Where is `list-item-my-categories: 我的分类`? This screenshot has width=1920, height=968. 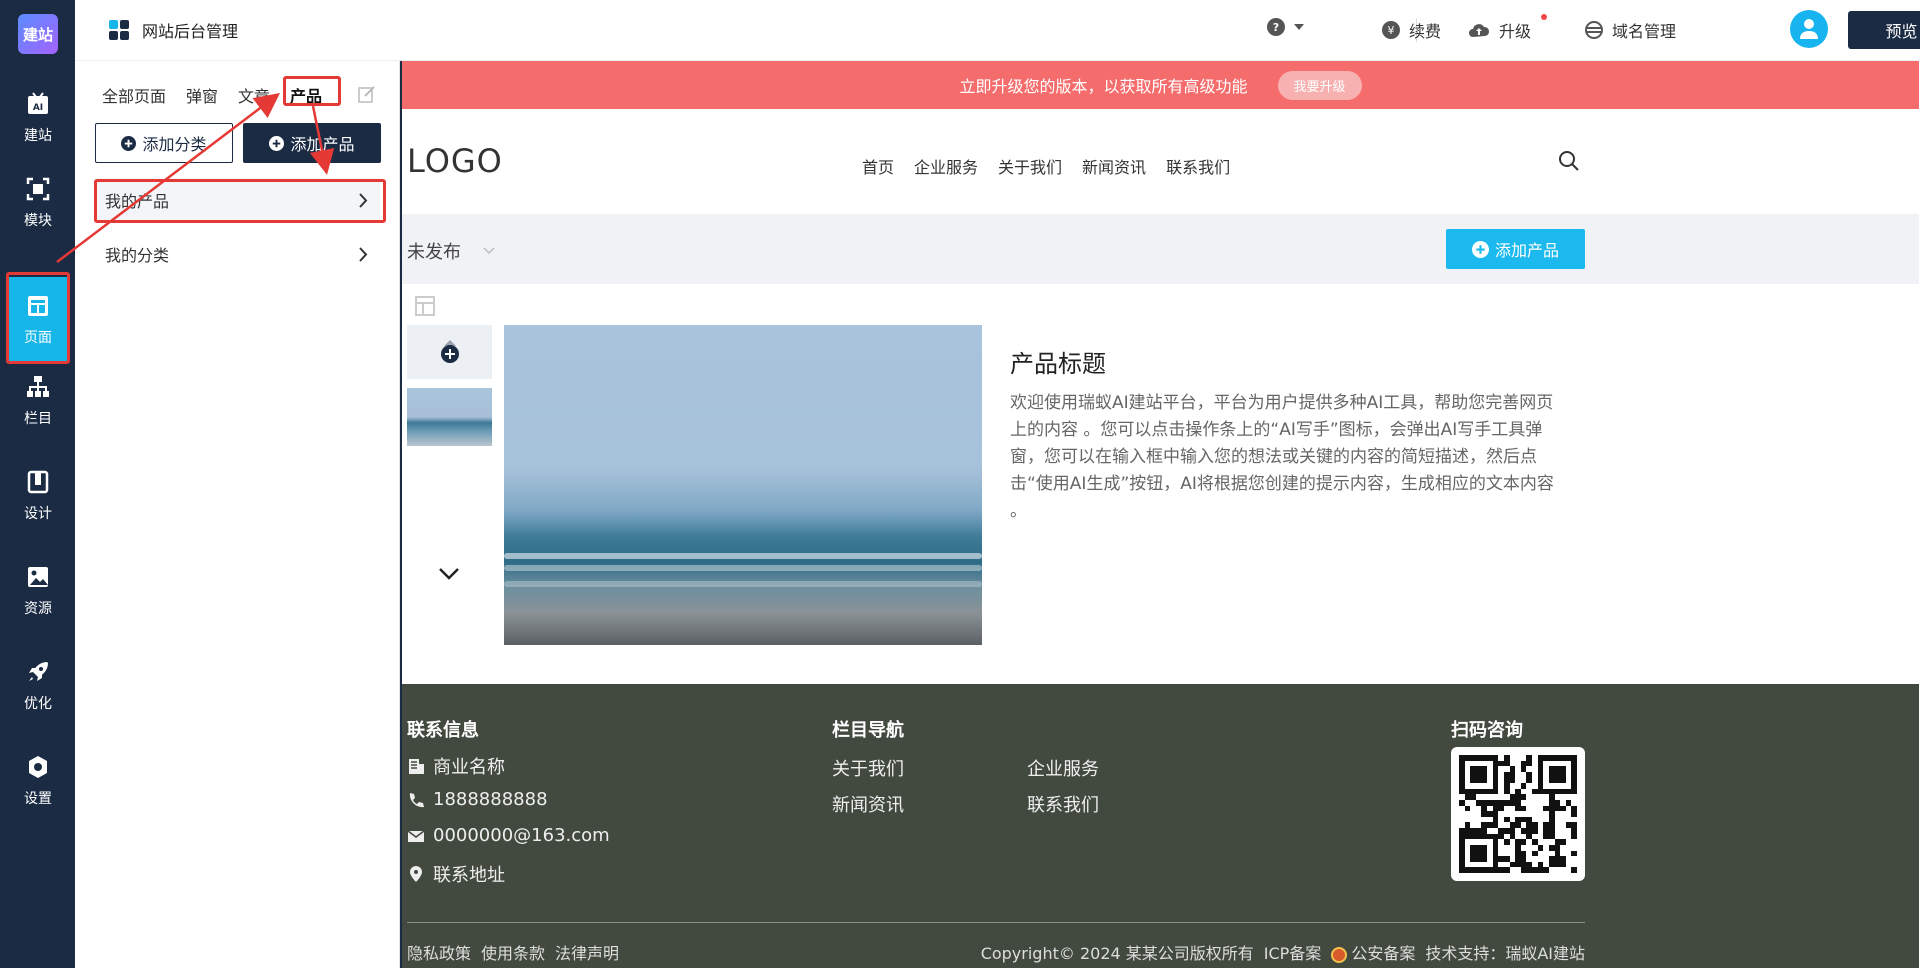 list-item-my-categories: 我的分类 is located at coordinates (237, 254).